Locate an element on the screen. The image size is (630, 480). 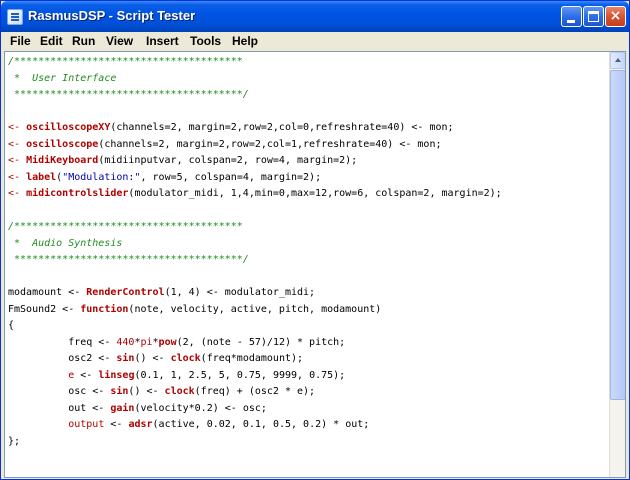
menu-view: View is located at coordinates (119, 41).